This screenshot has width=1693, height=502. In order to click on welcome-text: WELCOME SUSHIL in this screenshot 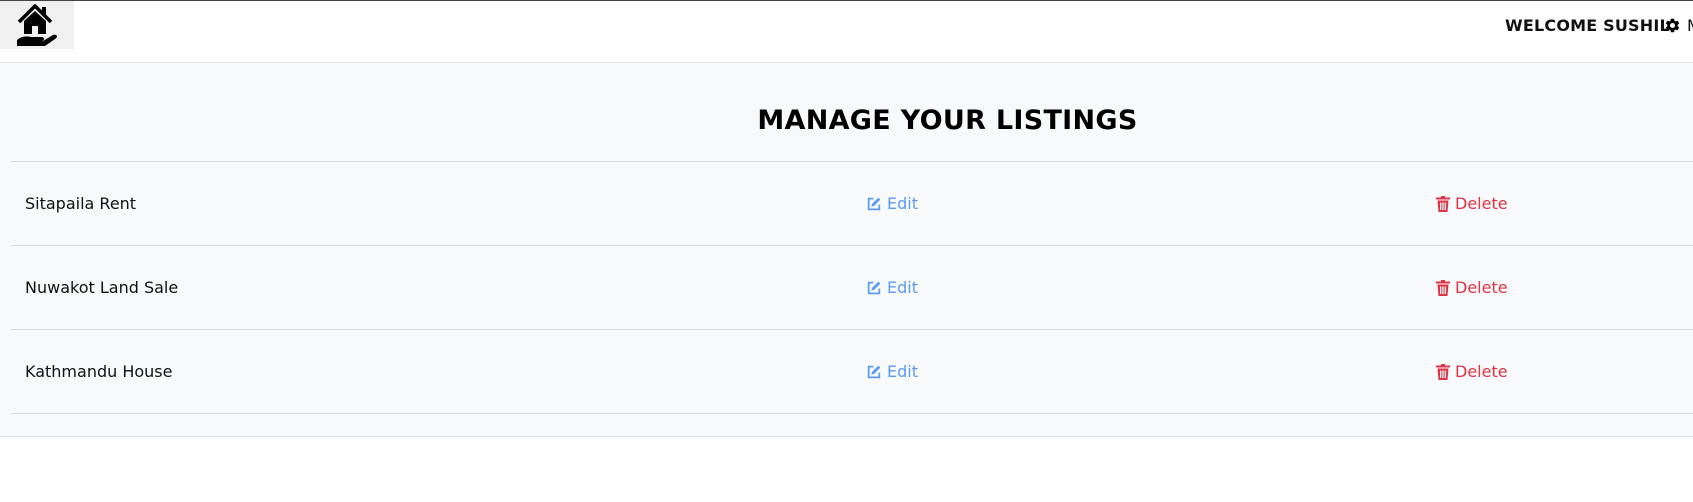, I will do `click(1587, 25)`.